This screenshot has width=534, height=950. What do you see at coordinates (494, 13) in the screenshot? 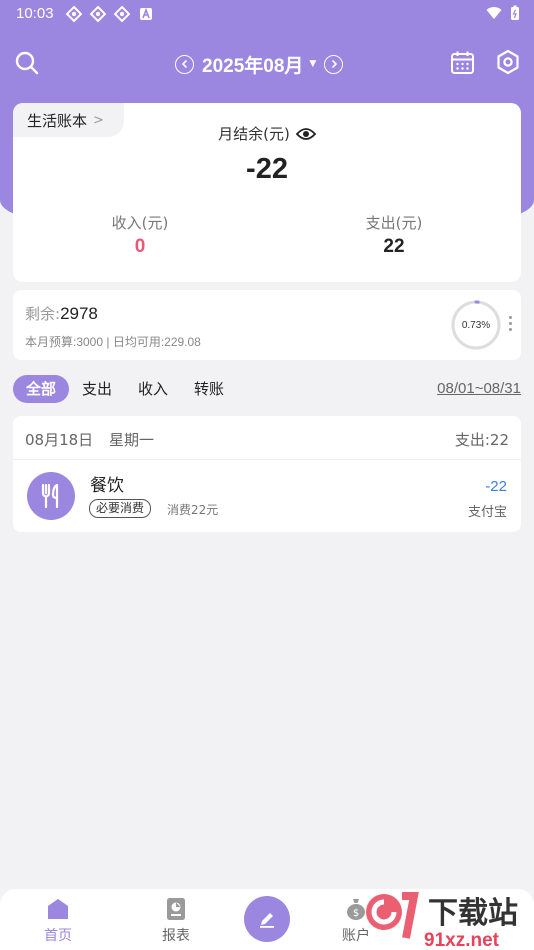
I see `wifi-icon` at bounding box center [494, 13].